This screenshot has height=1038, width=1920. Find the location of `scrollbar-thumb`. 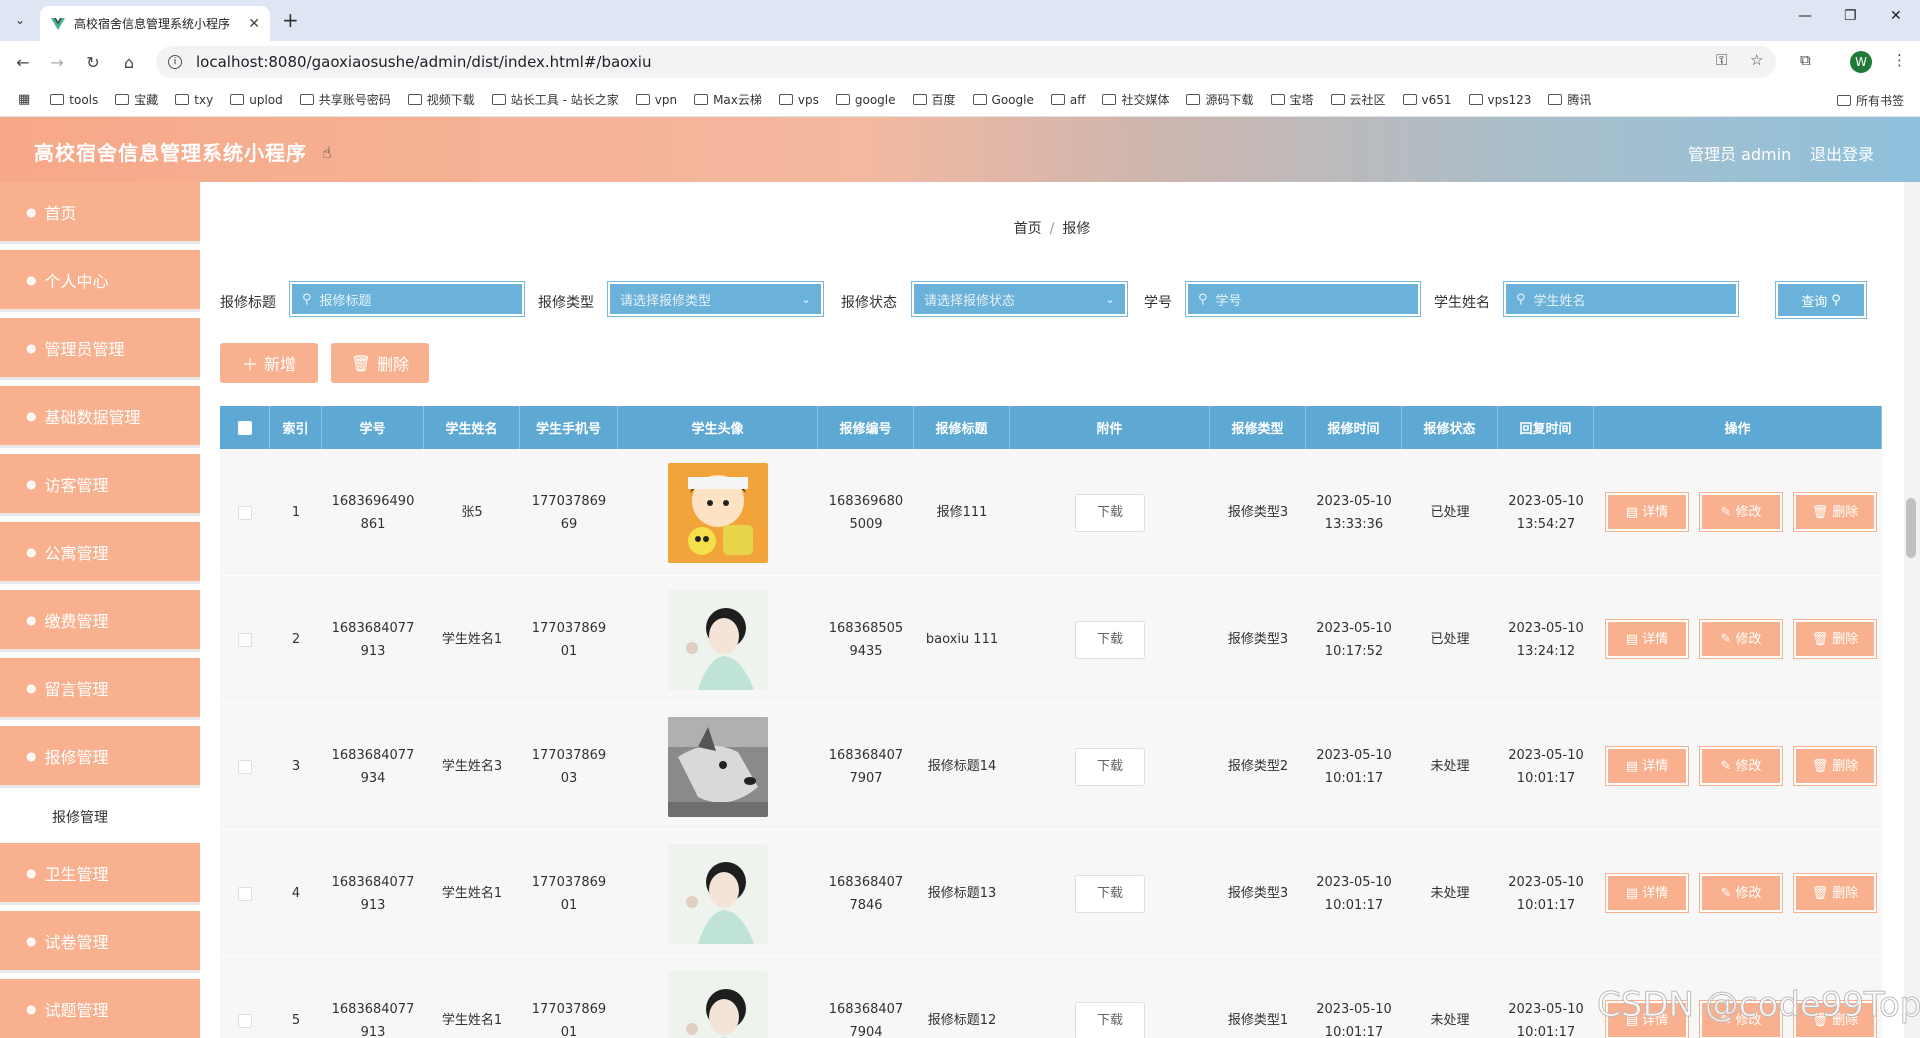

scrollbar-thumb is located at coordinates (1911, 528).